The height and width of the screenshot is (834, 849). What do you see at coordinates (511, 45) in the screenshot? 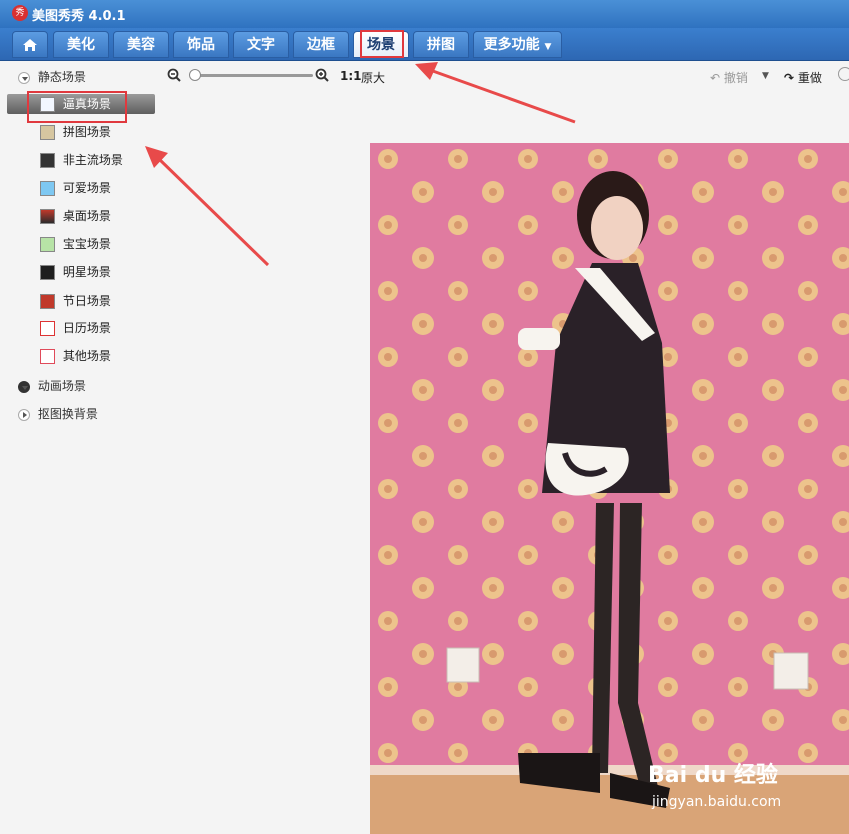
I see `more-features-label: 更多功能` at bounding box center [511, 45].